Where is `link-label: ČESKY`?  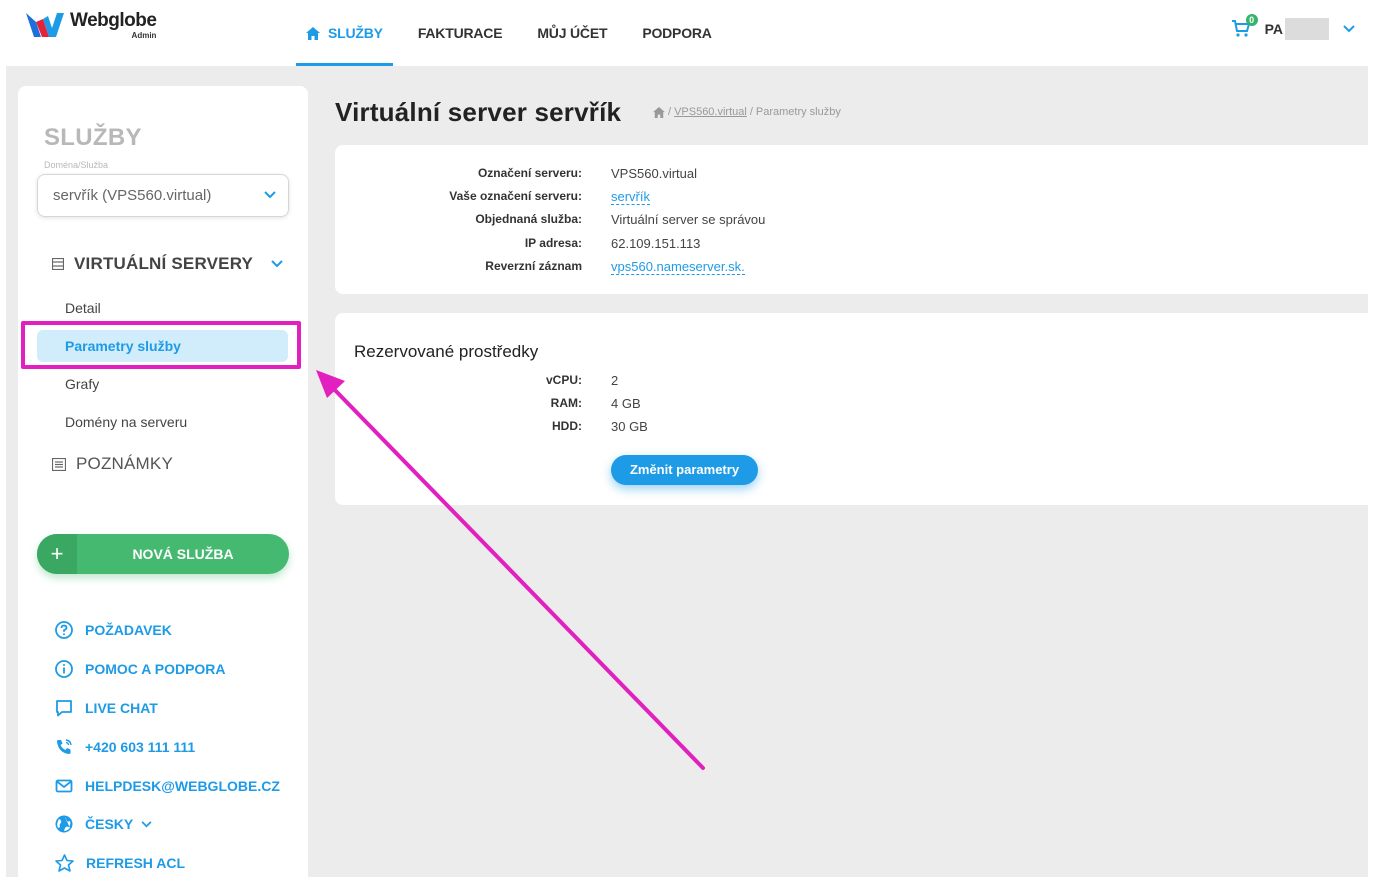 link-label: ČESKY is located at coordinates (109, 824).